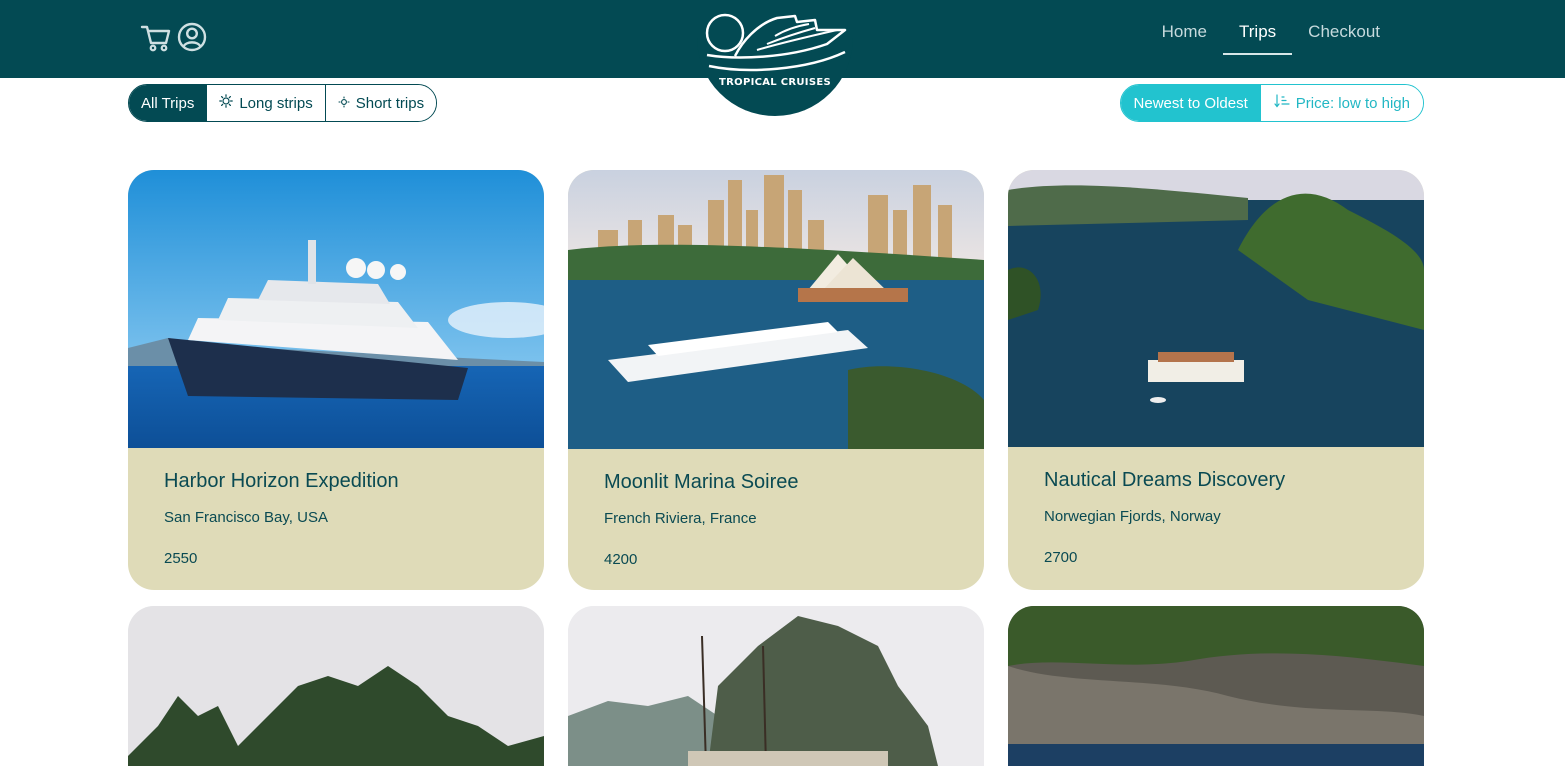 This screenshot has height=766, width=1565. I want to click on filter-all-trips: All Trips, so click(168, 103).